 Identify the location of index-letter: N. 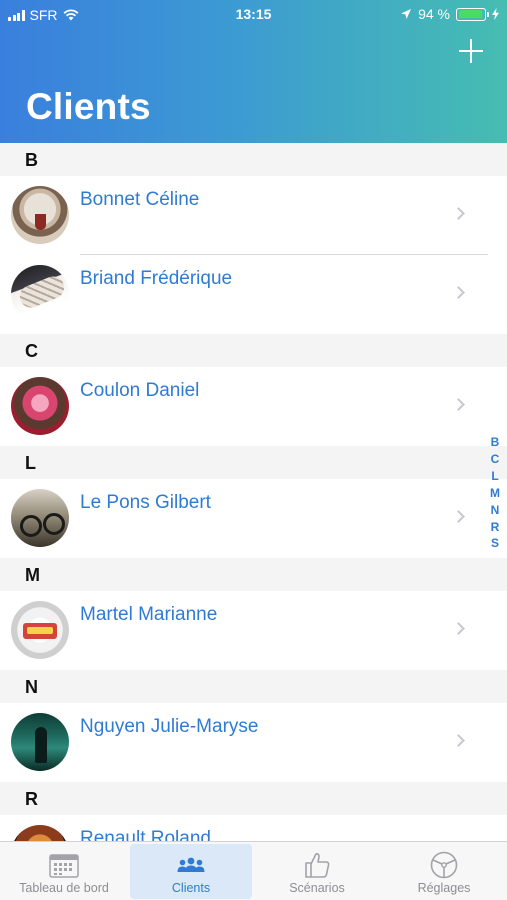
(495, 510).